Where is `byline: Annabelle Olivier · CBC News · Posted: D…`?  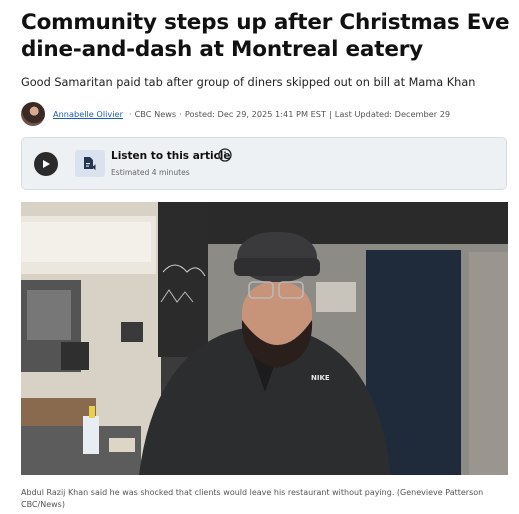 byline: Annabelle Olivier · CBC News · Posted: D… is located at coordinates (235, 114).